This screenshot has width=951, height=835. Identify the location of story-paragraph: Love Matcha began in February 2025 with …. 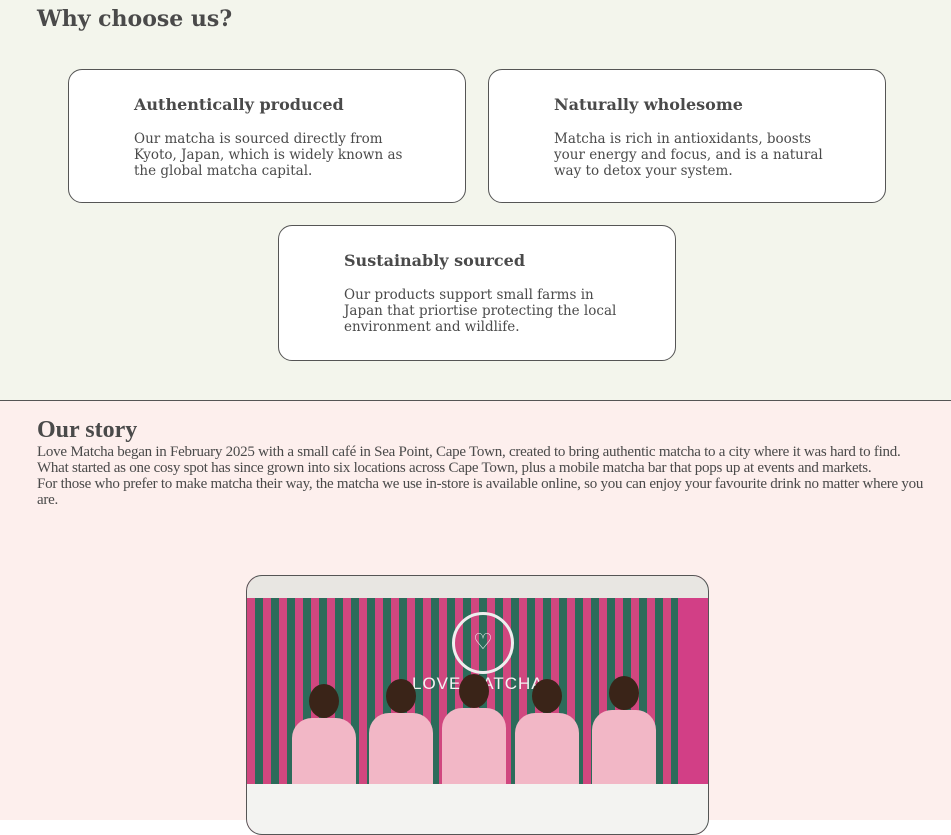
(469, 452).